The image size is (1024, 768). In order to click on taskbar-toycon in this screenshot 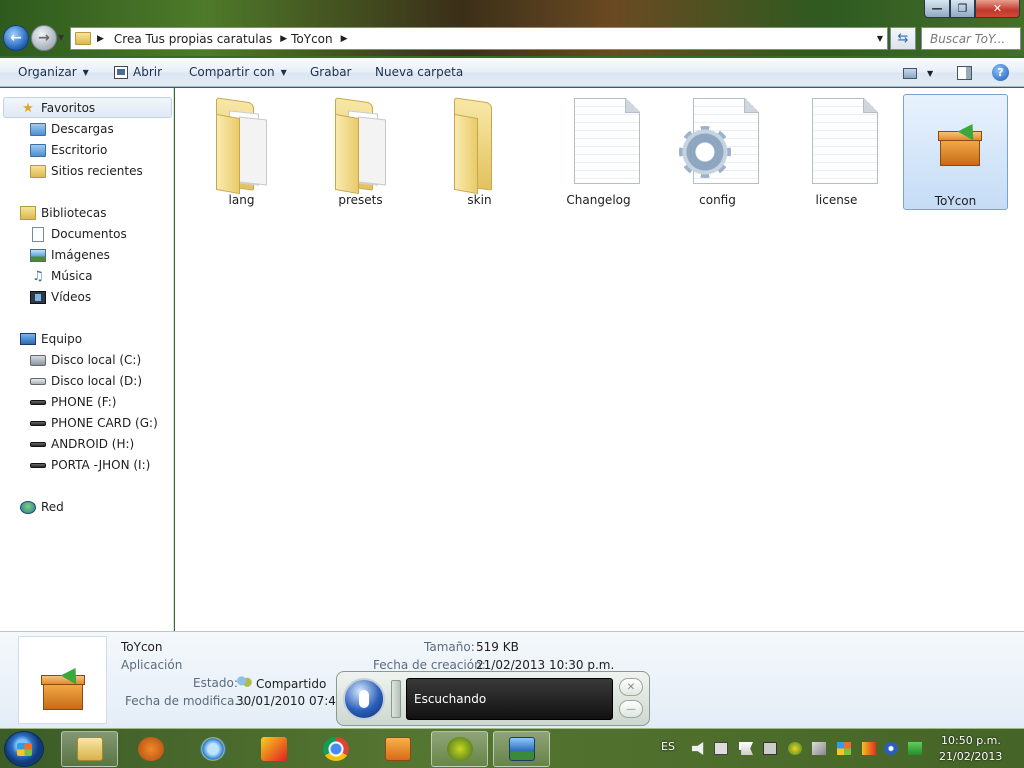, I will do `click(459, 749)`.